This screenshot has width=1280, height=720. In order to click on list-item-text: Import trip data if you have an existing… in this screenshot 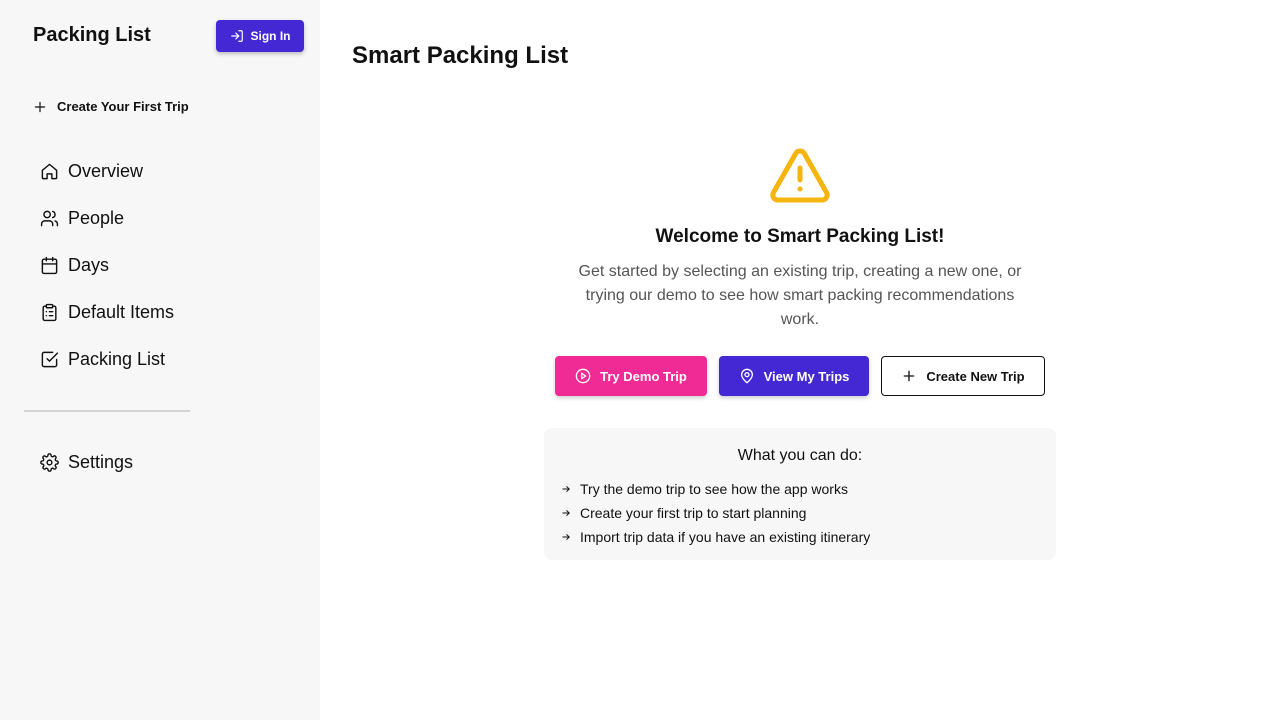, I will do `click(725, 537)`.